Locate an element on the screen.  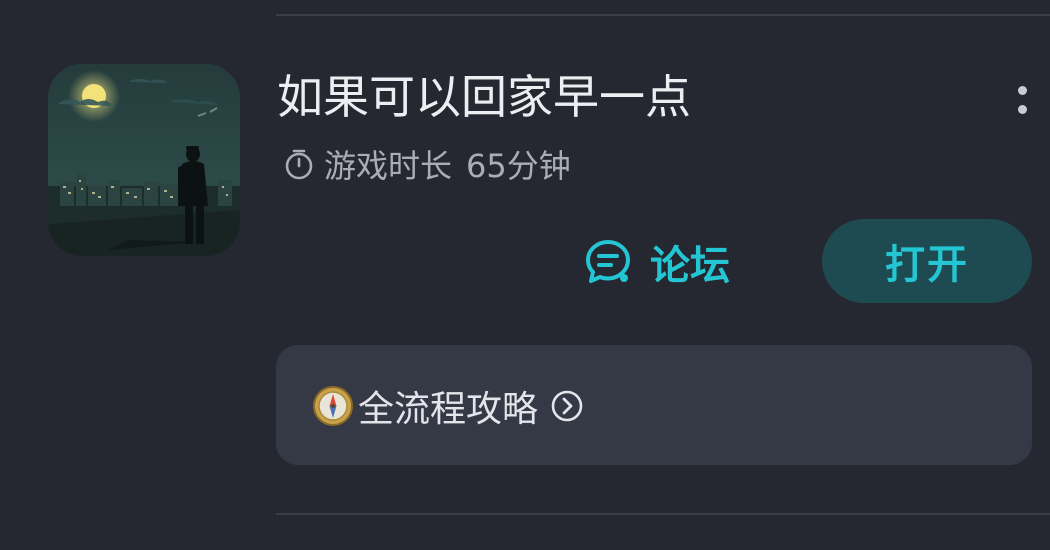
game-cover-image is located at coordinates (144, 160).